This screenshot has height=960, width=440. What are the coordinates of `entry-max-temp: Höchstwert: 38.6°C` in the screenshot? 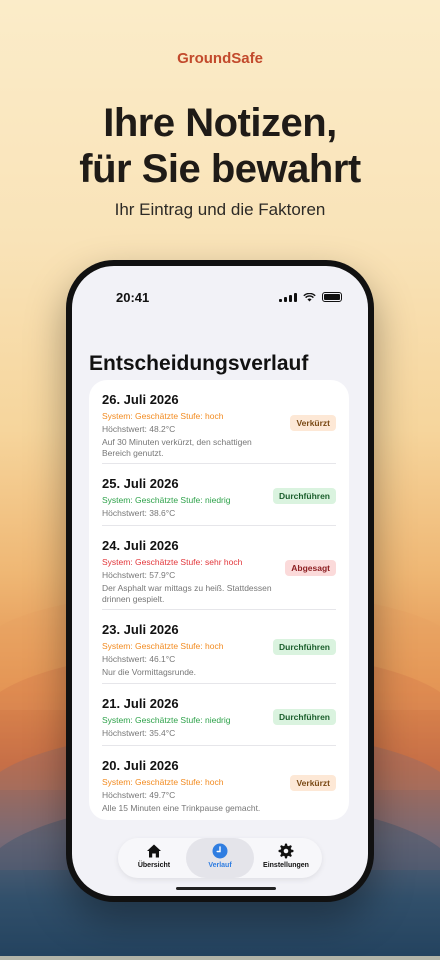 It's located at (139, 513).